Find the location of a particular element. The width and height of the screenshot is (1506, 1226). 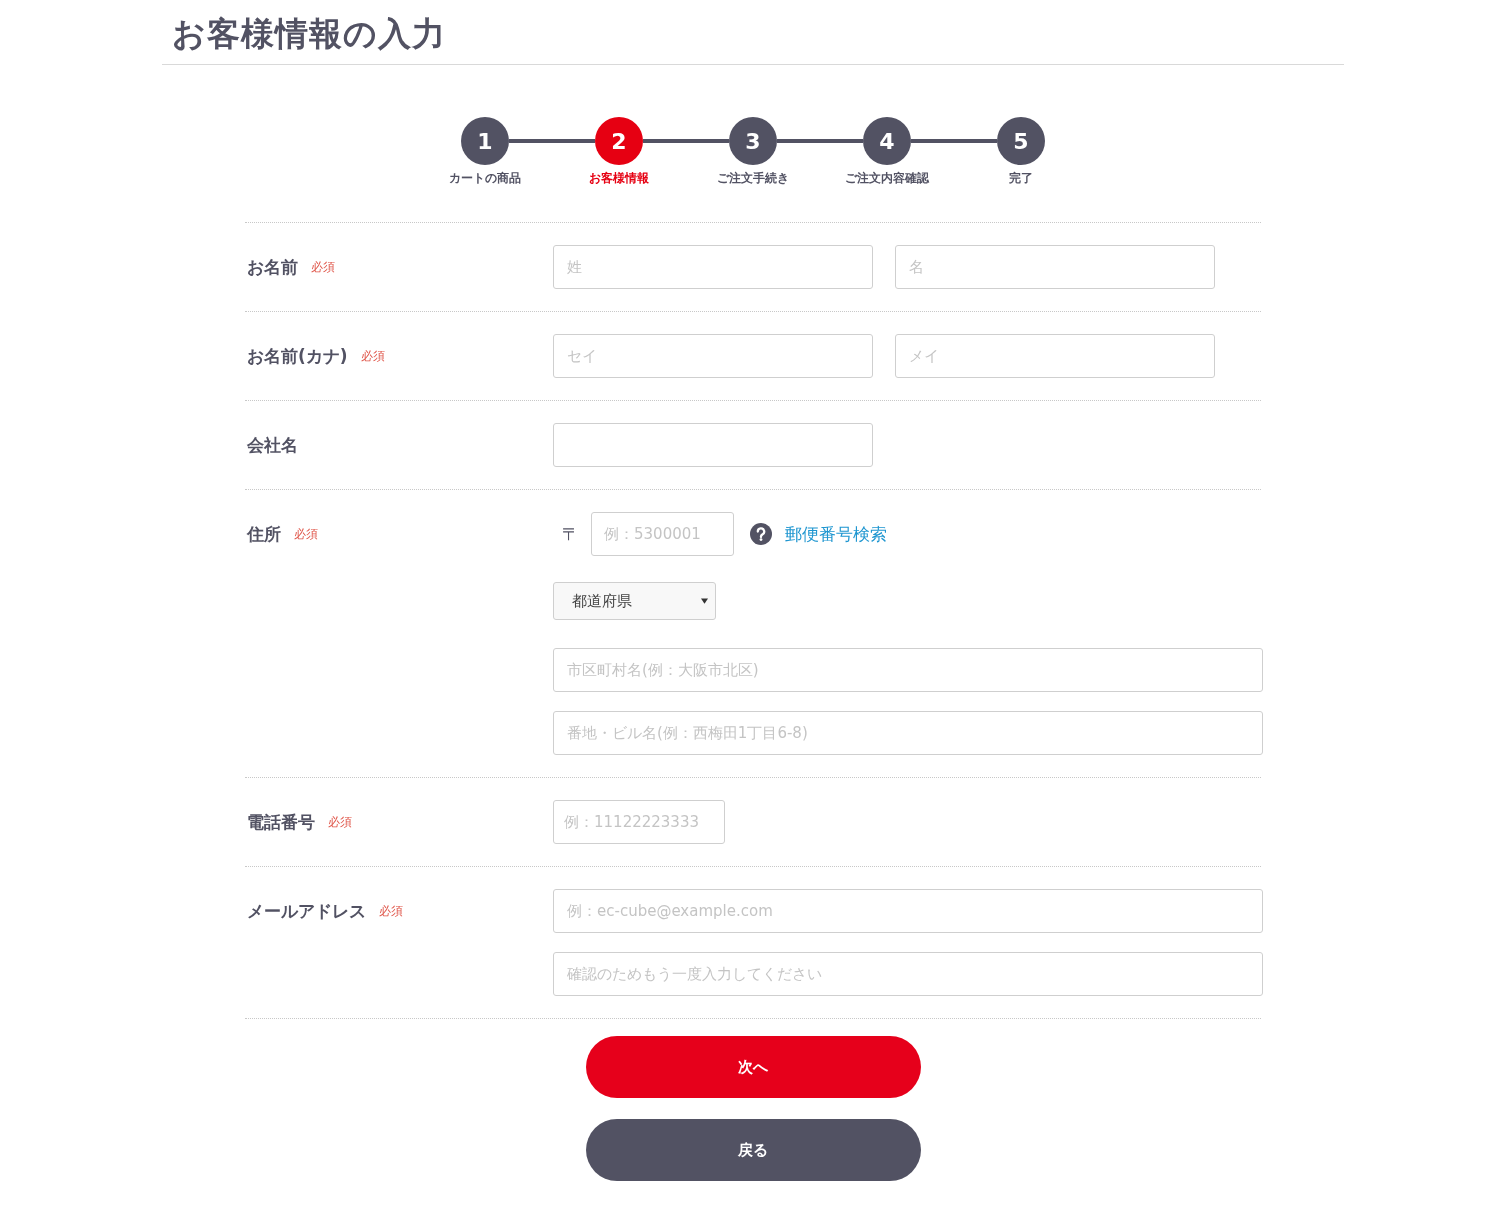

next-button: 次へ is located at coordinates (753, 1067).